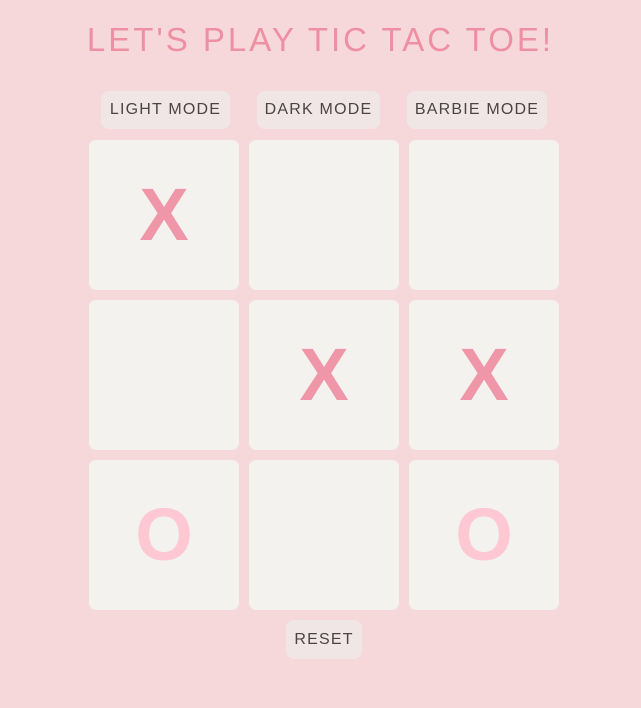 The width and height of the screenshot is (641, 708). Describe the element at coordinates (324, 639) in the screenshot. I see `reset-button: RESET` at that location.